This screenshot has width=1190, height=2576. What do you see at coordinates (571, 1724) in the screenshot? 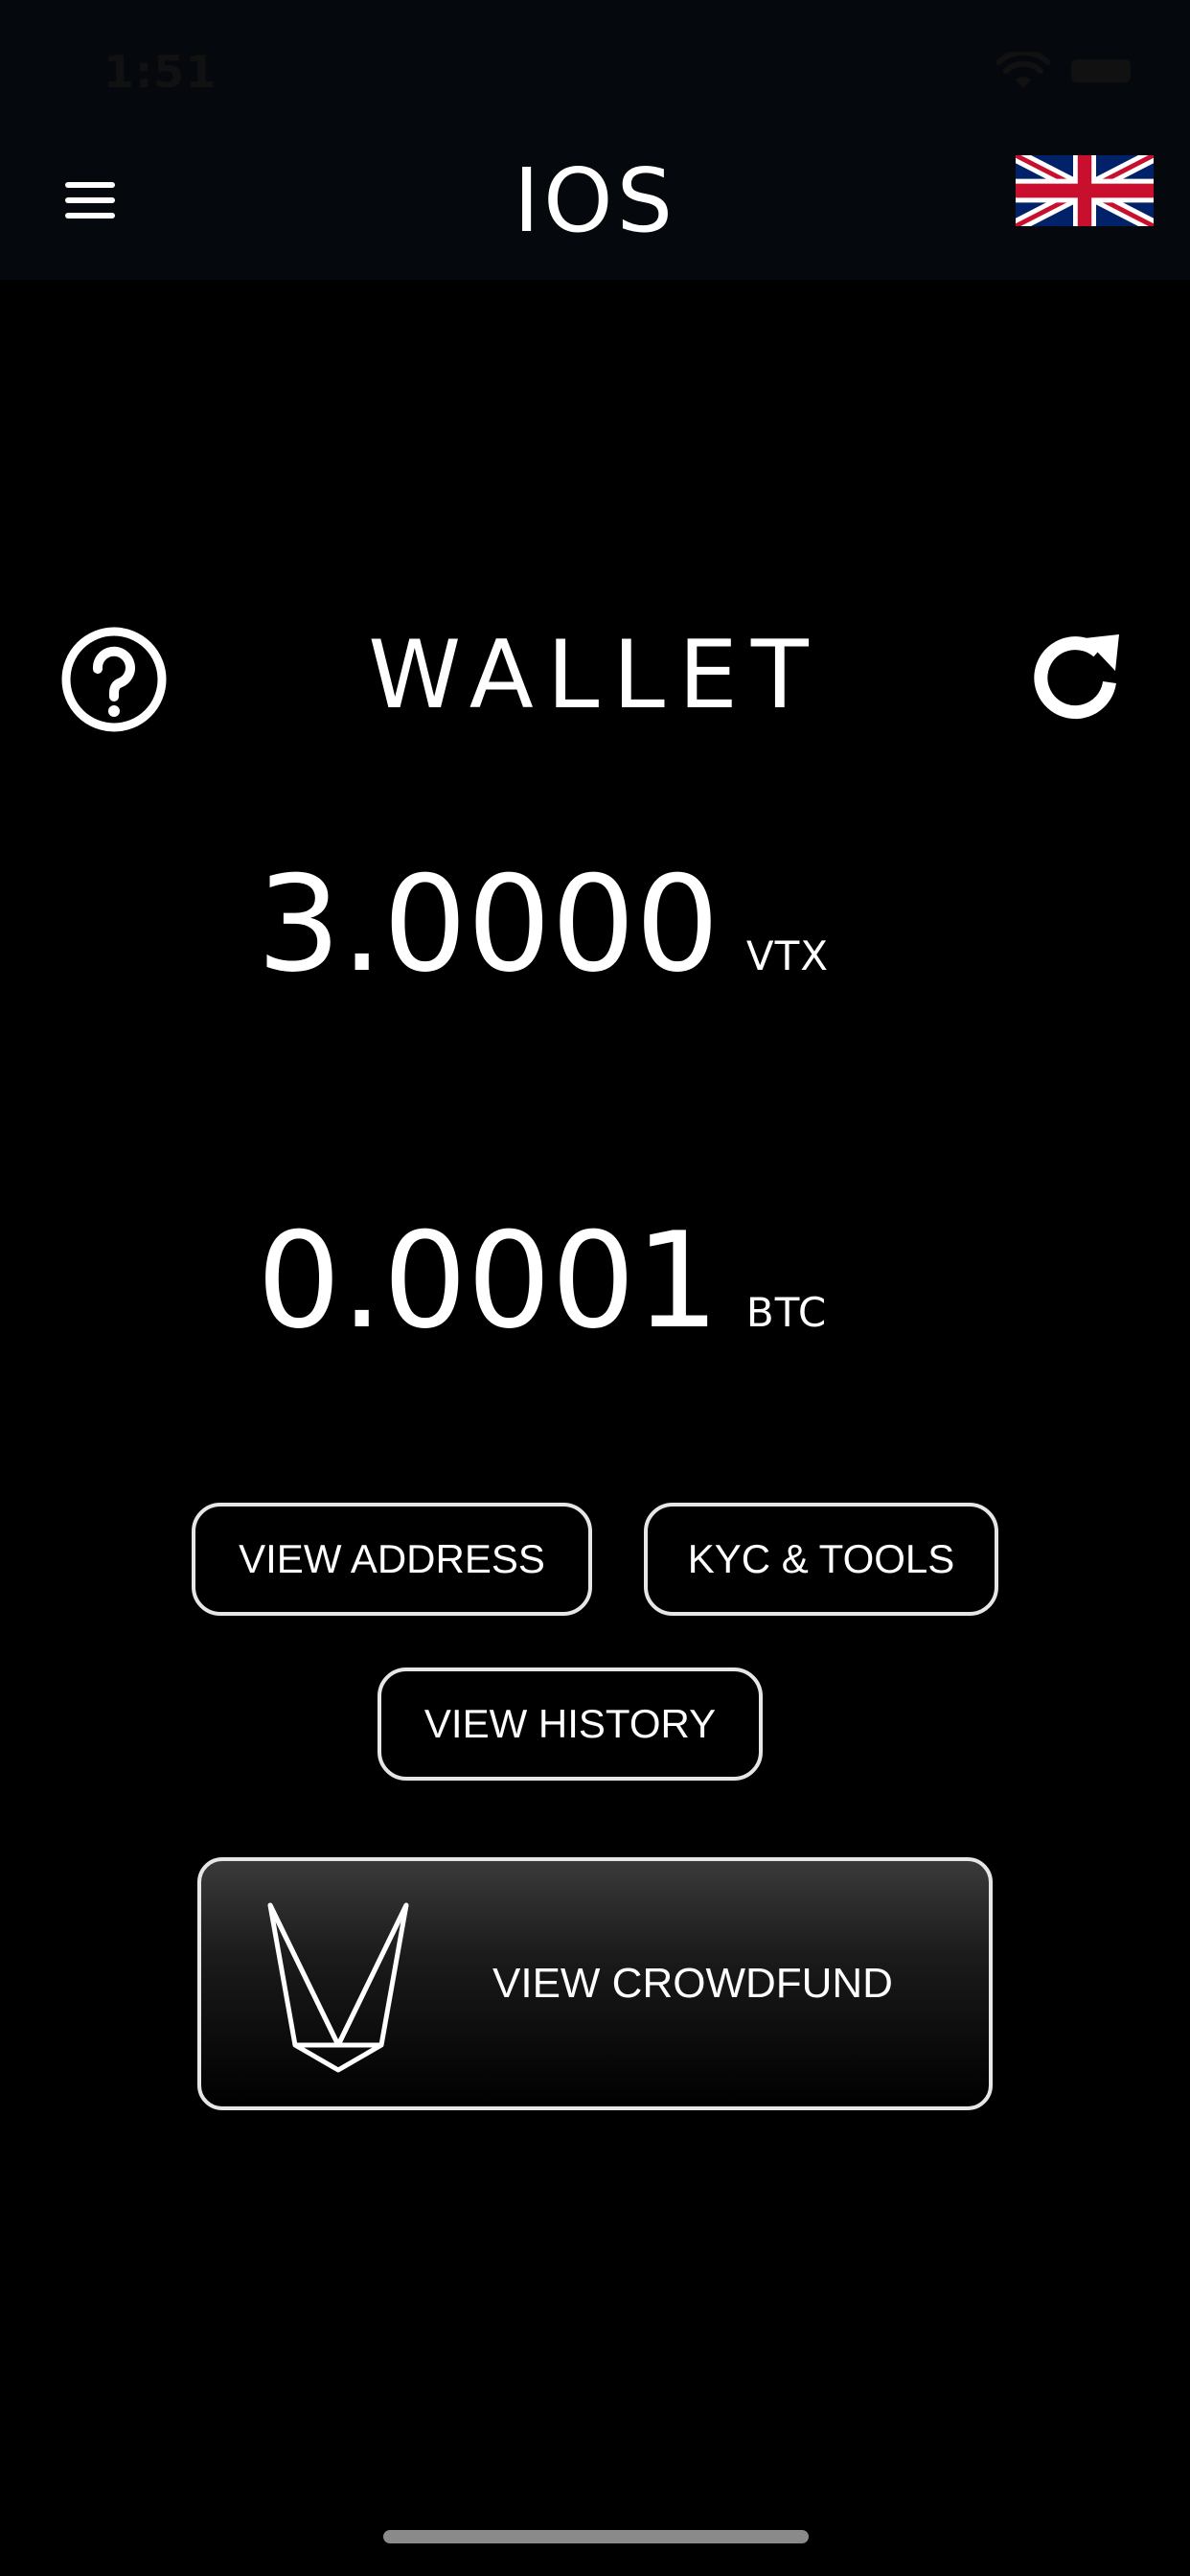
I see `view-history-button: VIEW HISTORY` at bounding box center [571, 1724].